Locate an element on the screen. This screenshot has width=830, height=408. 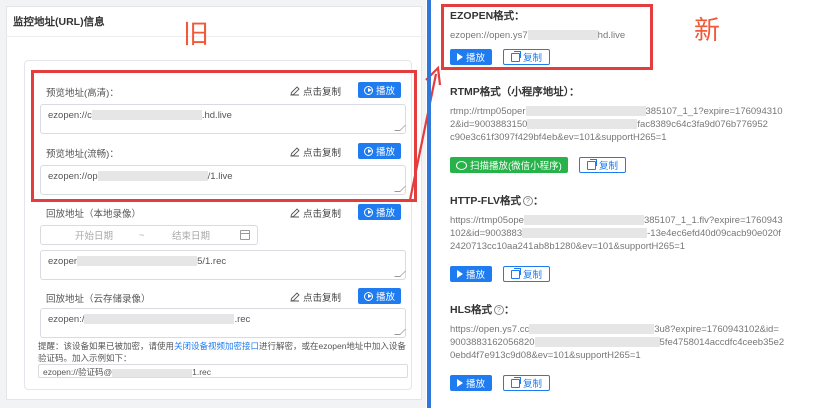
preview-sd-address-textarea: ezopen://op/1.live is located at coordinates (223, 180).